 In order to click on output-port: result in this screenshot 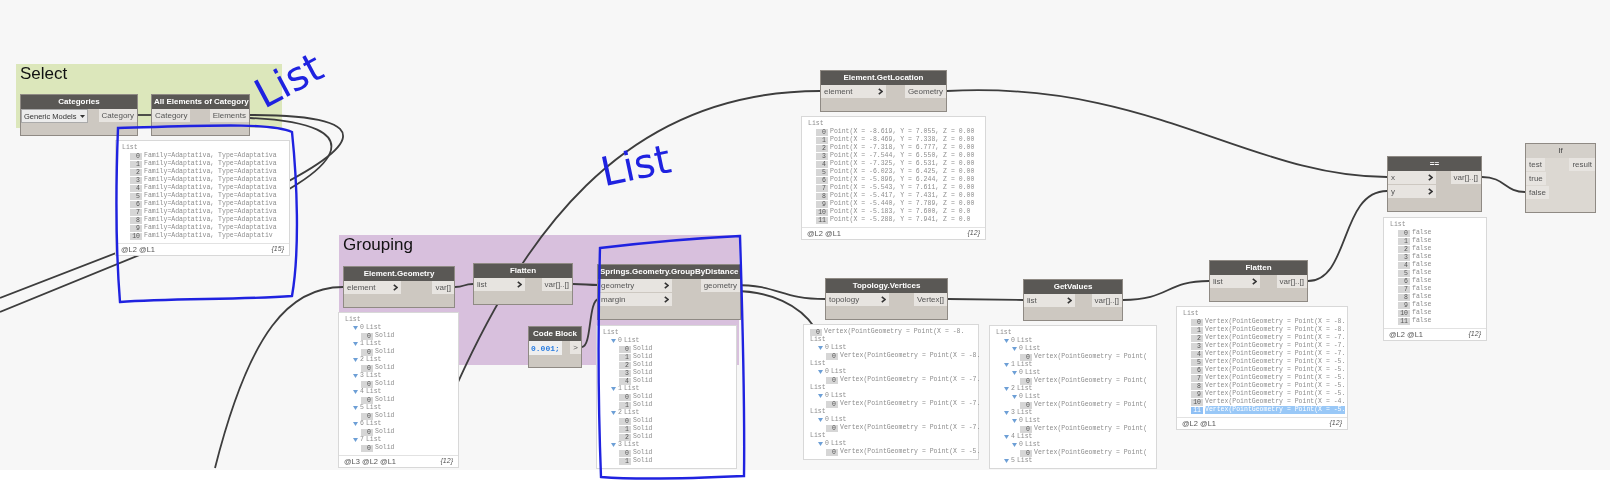, I will do `click(1582, 164)`.